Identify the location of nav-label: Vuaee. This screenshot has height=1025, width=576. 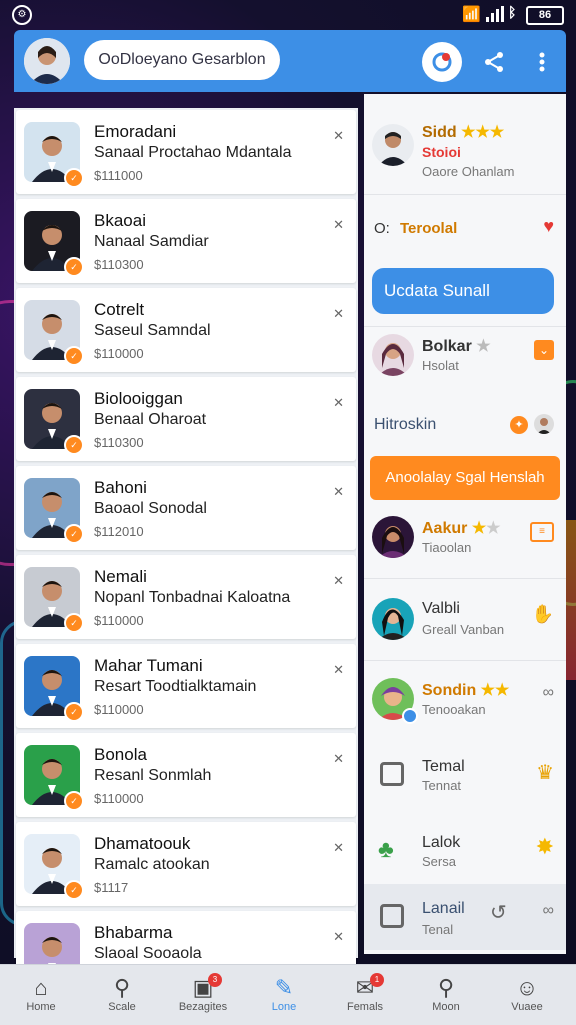
(527, 1007).